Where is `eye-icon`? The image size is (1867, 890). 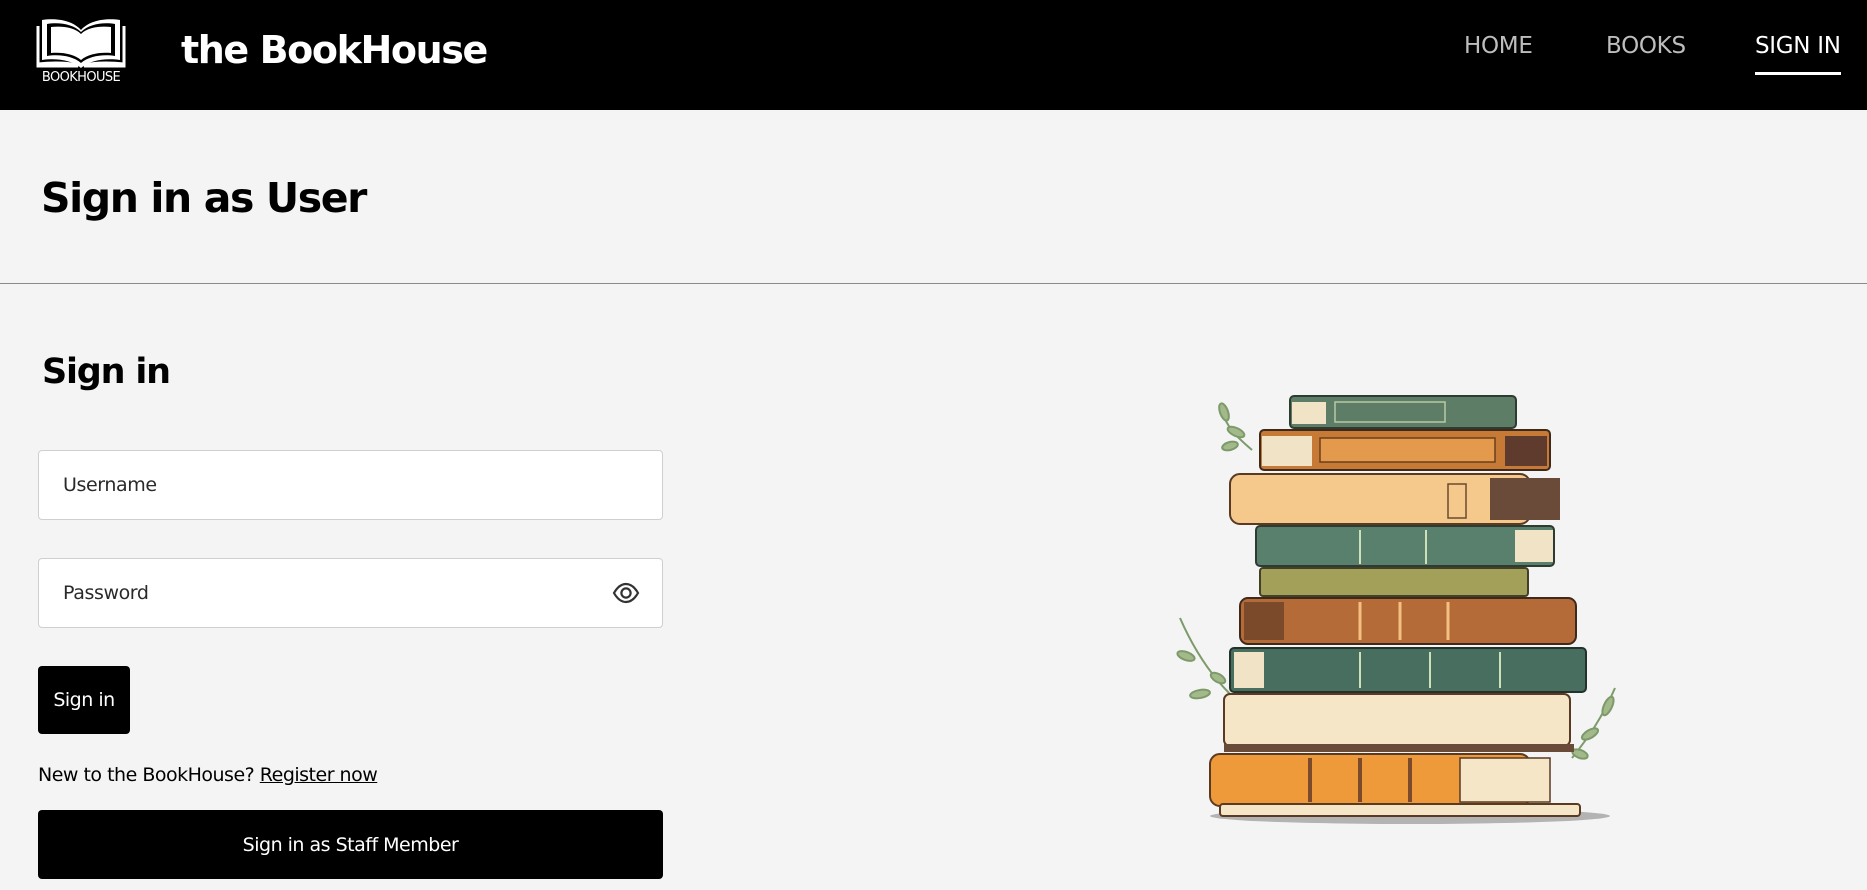 eye-icon is located at coordinates (626, 593).